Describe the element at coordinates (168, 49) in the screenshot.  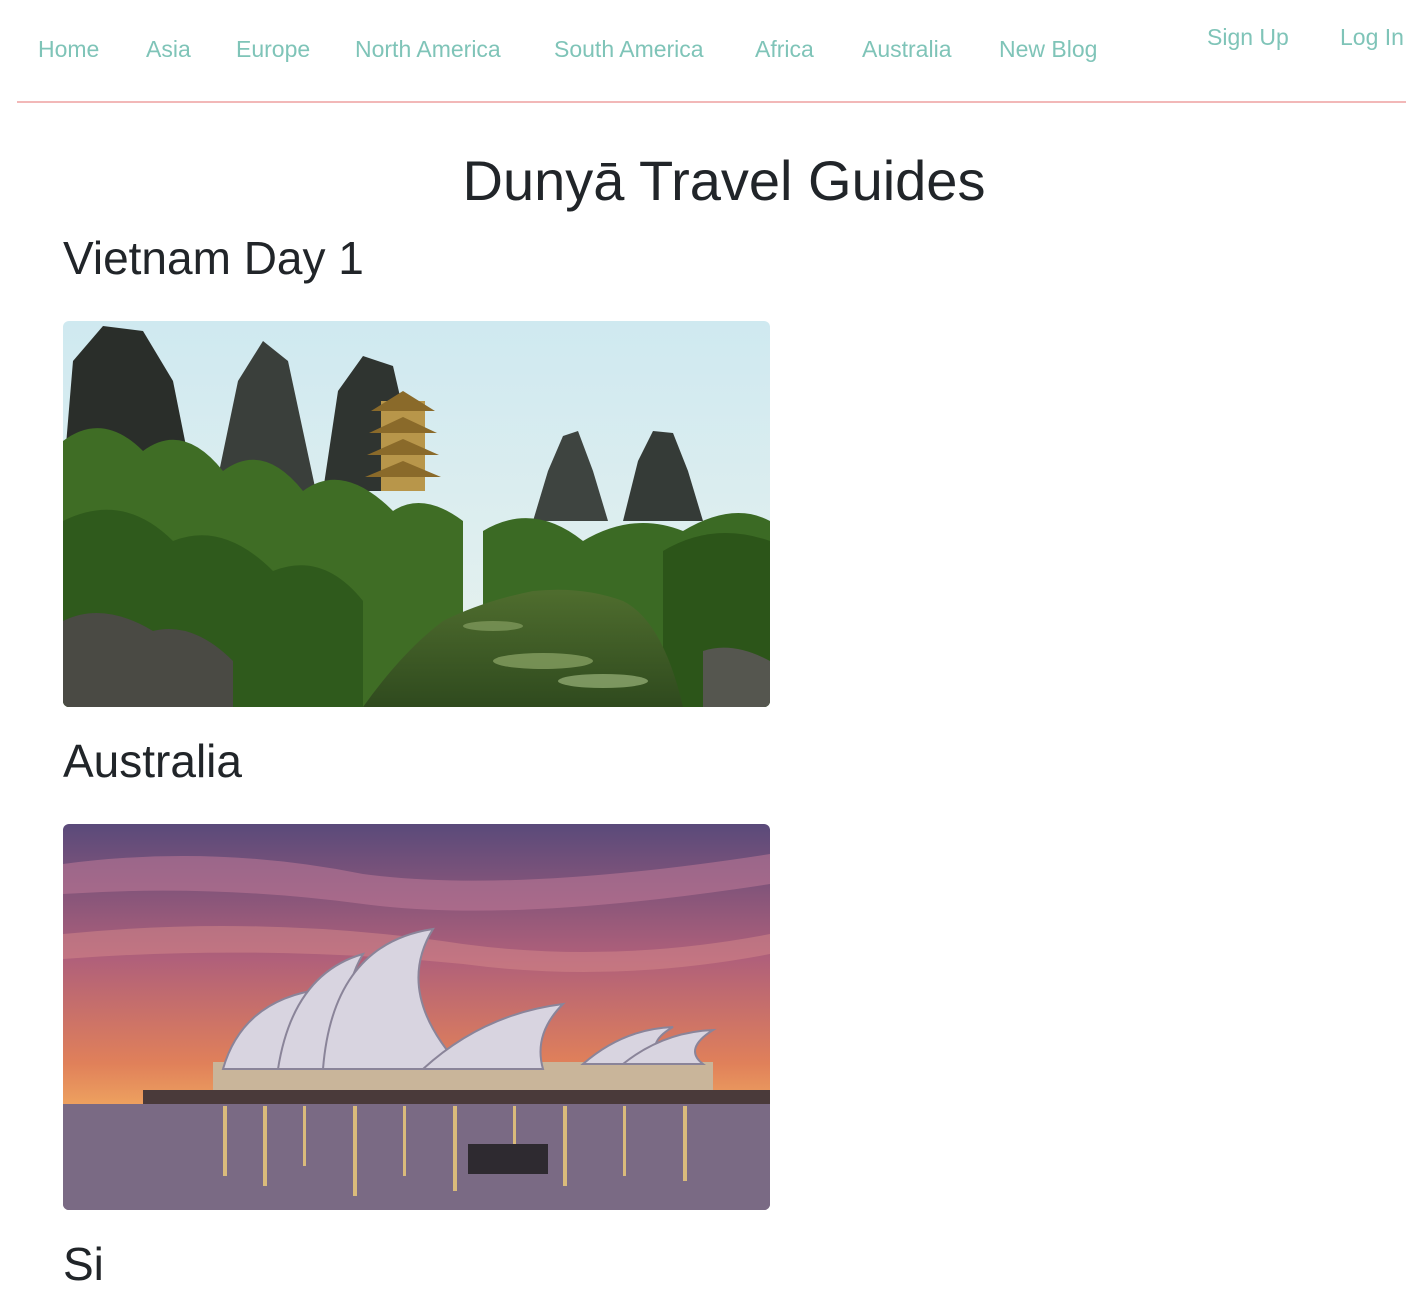
I see `nav-link-asia: Asia` at that location.